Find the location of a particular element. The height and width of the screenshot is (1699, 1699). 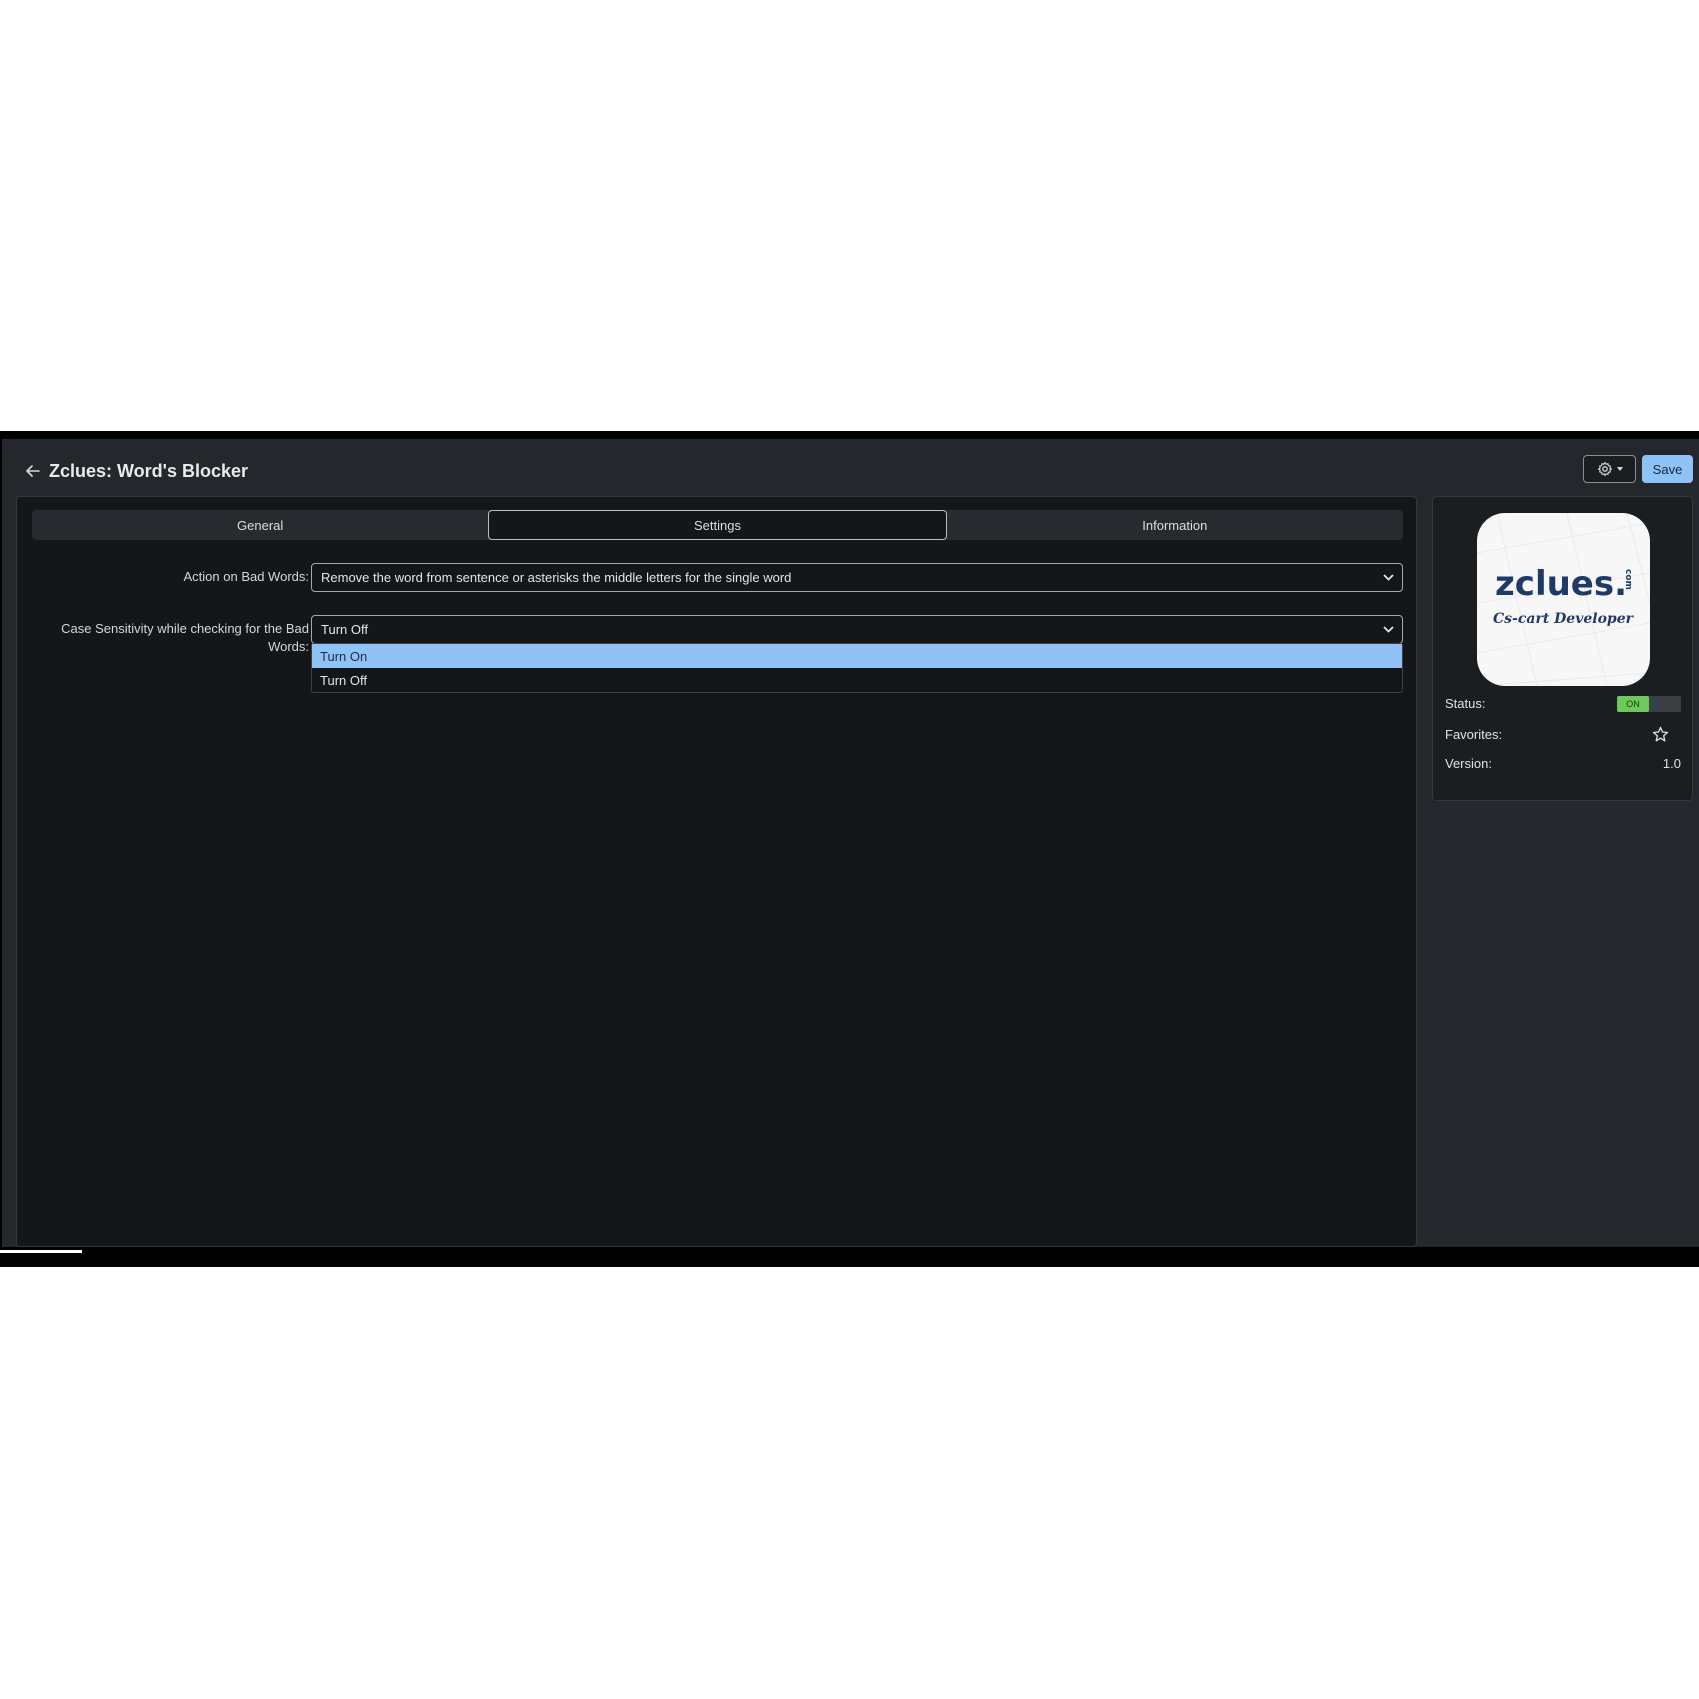

loading-bar is located at coordinates (41, 1251).